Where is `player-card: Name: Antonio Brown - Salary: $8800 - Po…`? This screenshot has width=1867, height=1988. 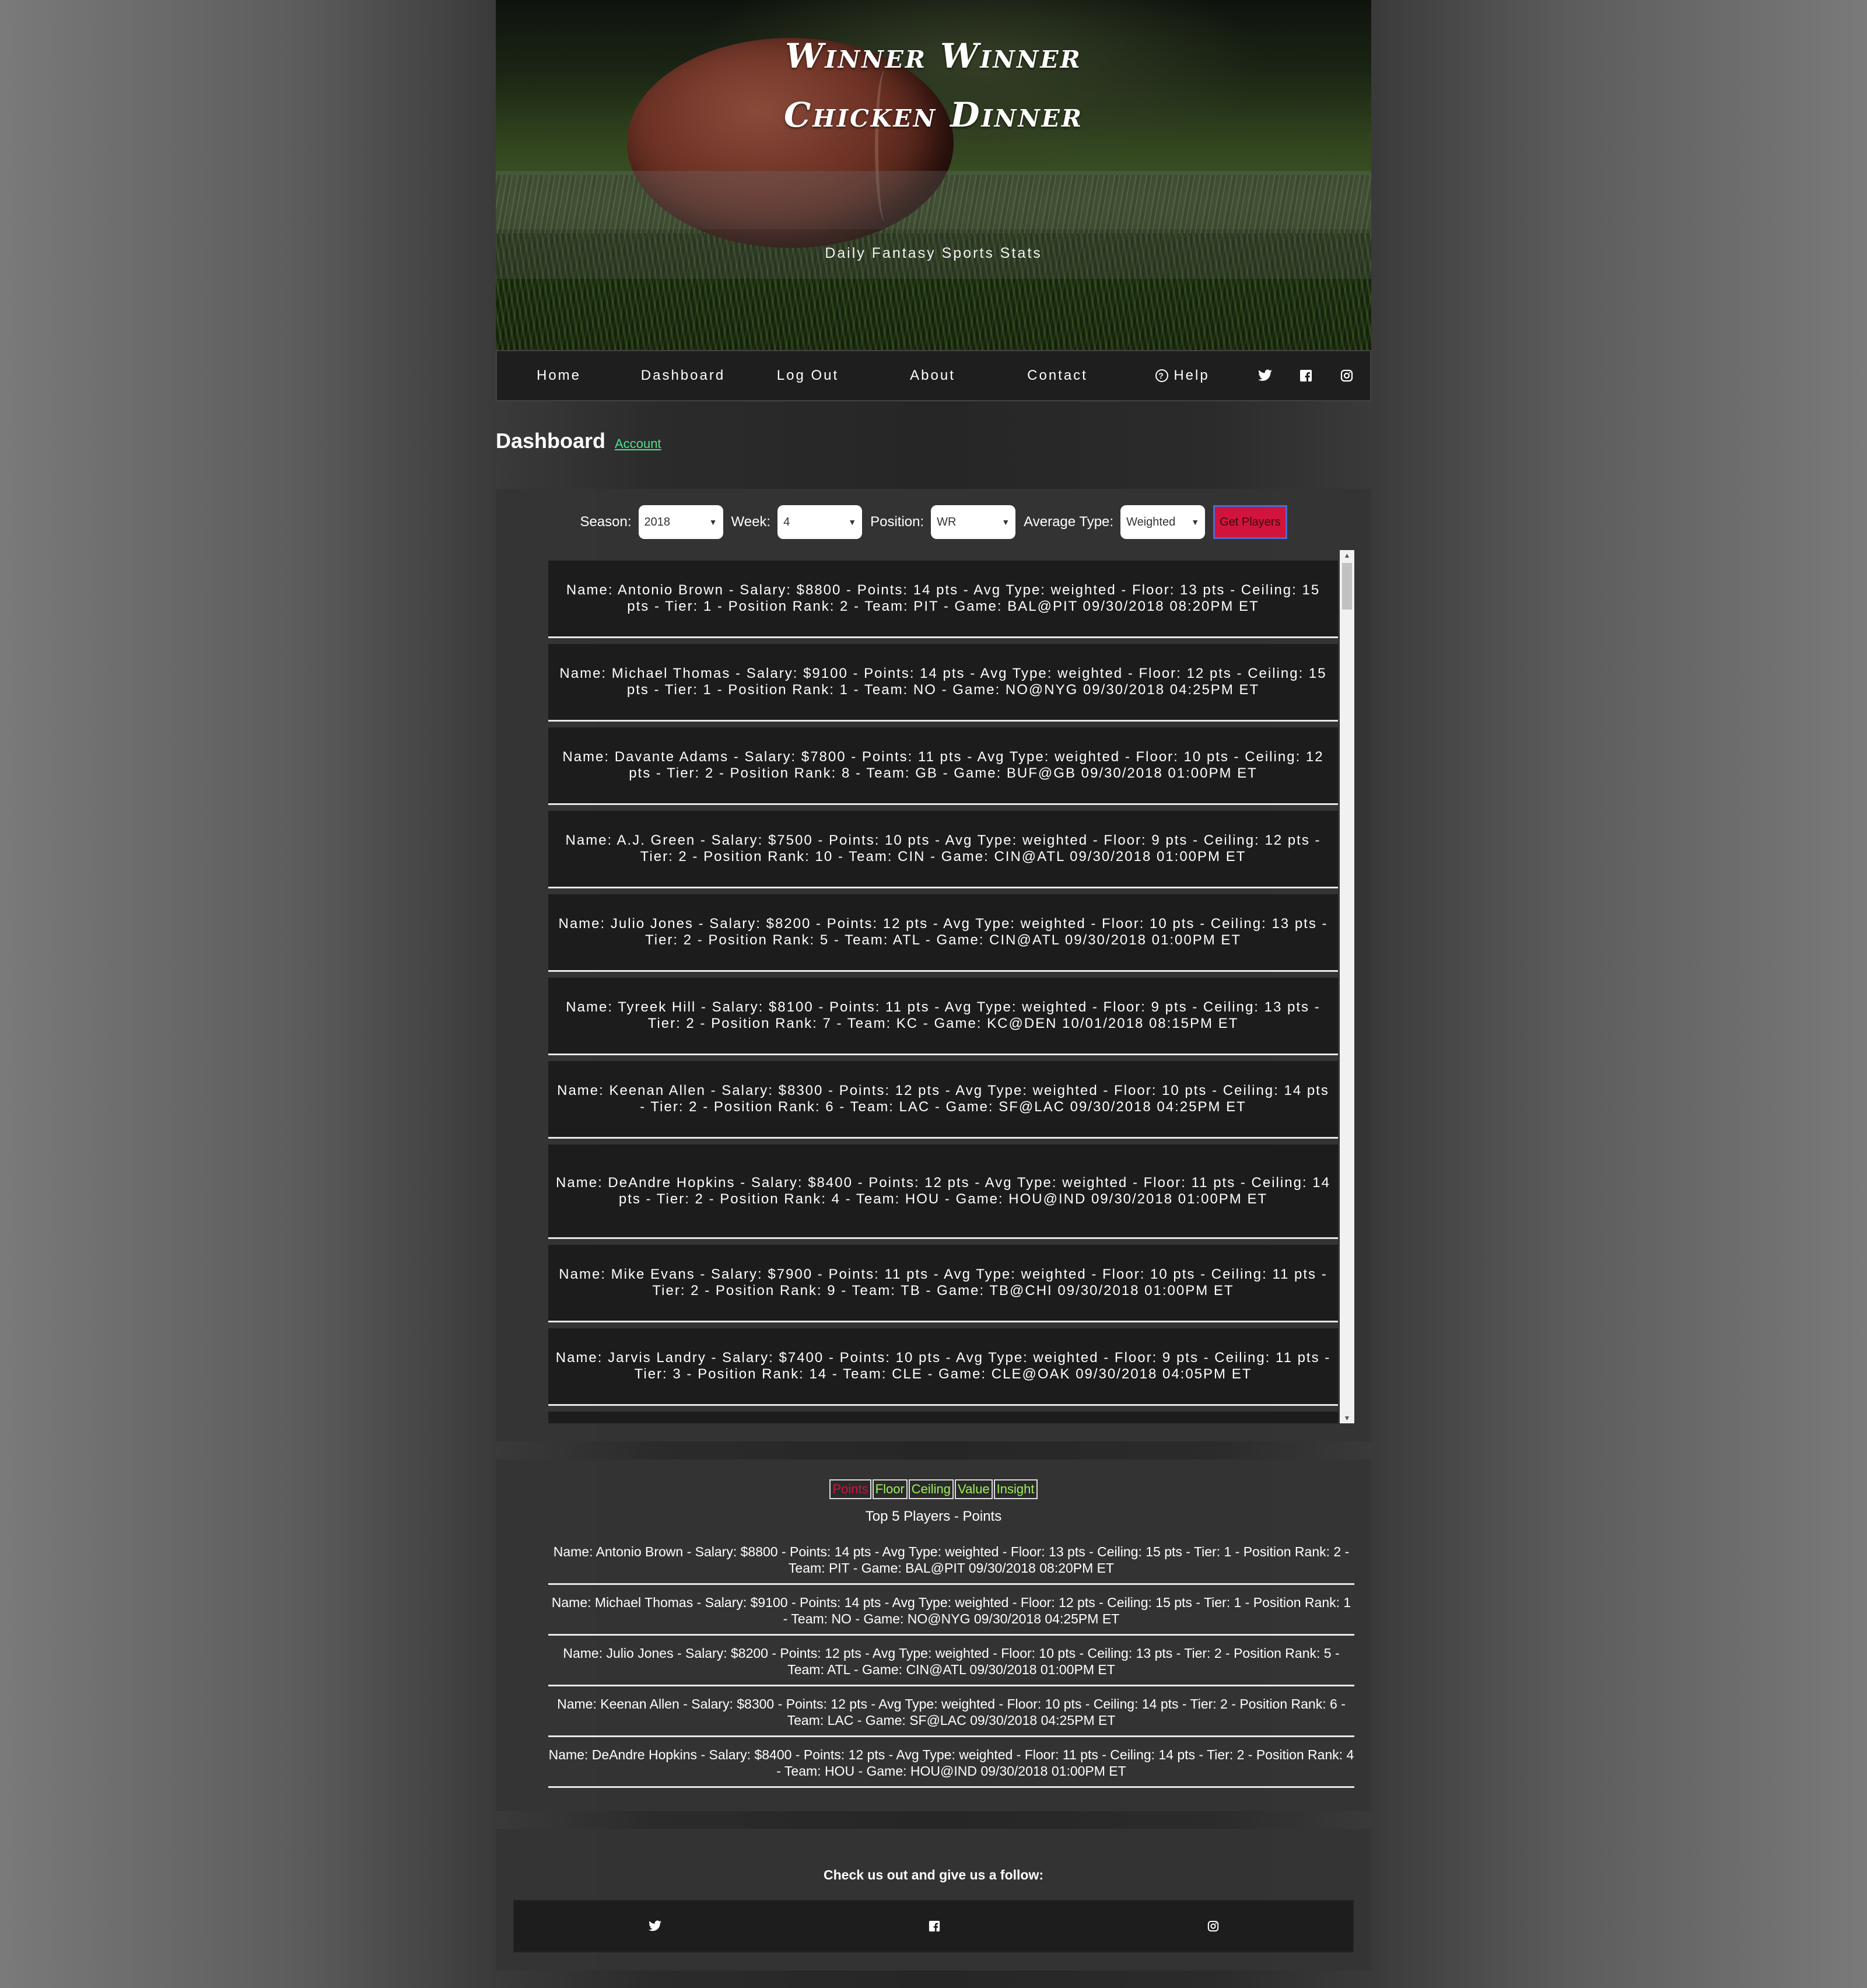 player-card: Name: Antonio Brown - Salary: $8800 - Po… is located at coordinates (943, 599).